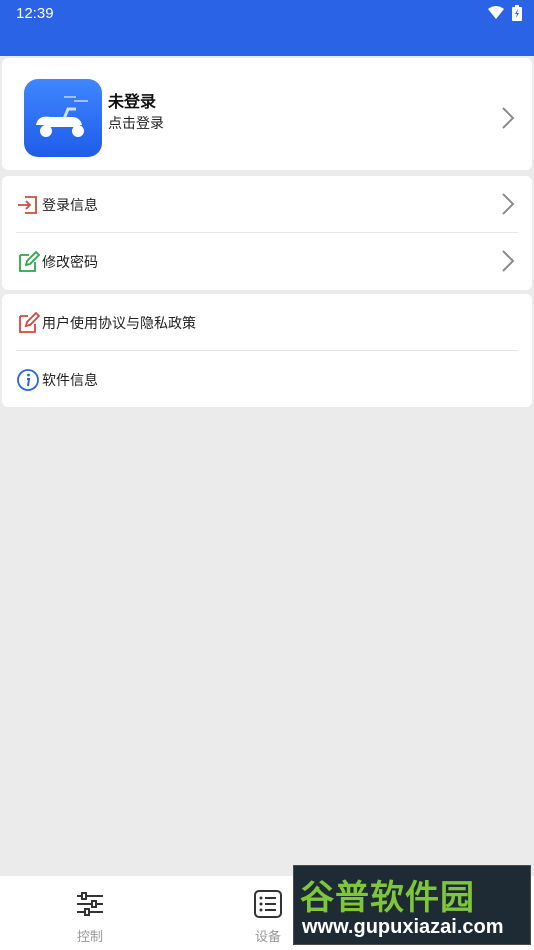  Describe the element at coordinates (267, 261) in the screenshot. I see `menu-item-change-password: 修改密码` at that location.